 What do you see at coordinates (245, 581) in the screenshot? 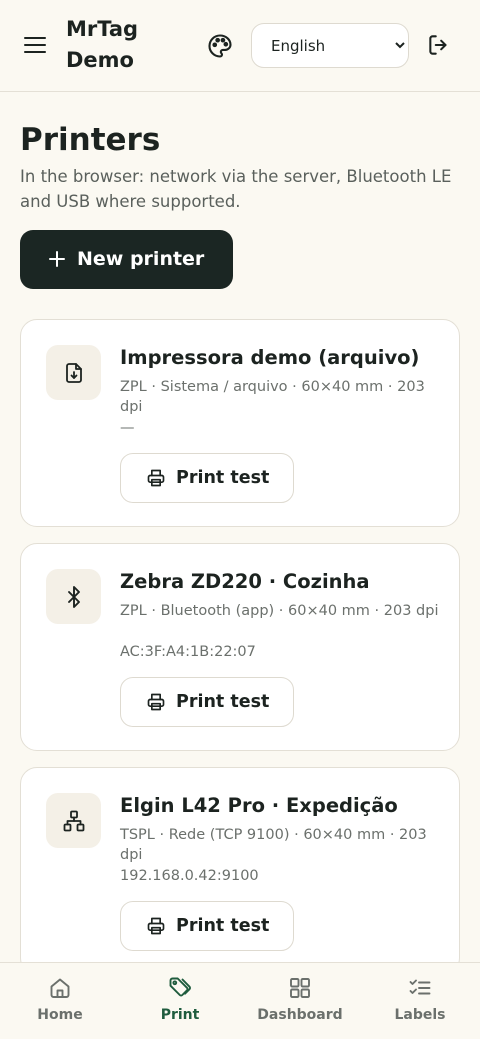
I see `printer-name: Zebra ZD220 · Cozinha` at bounding box center [245, 581].